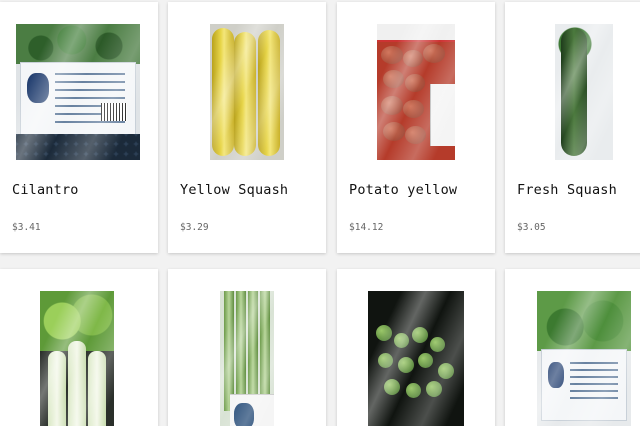  I want to click on product-card-brussels-sprouts, so click(416, 347).